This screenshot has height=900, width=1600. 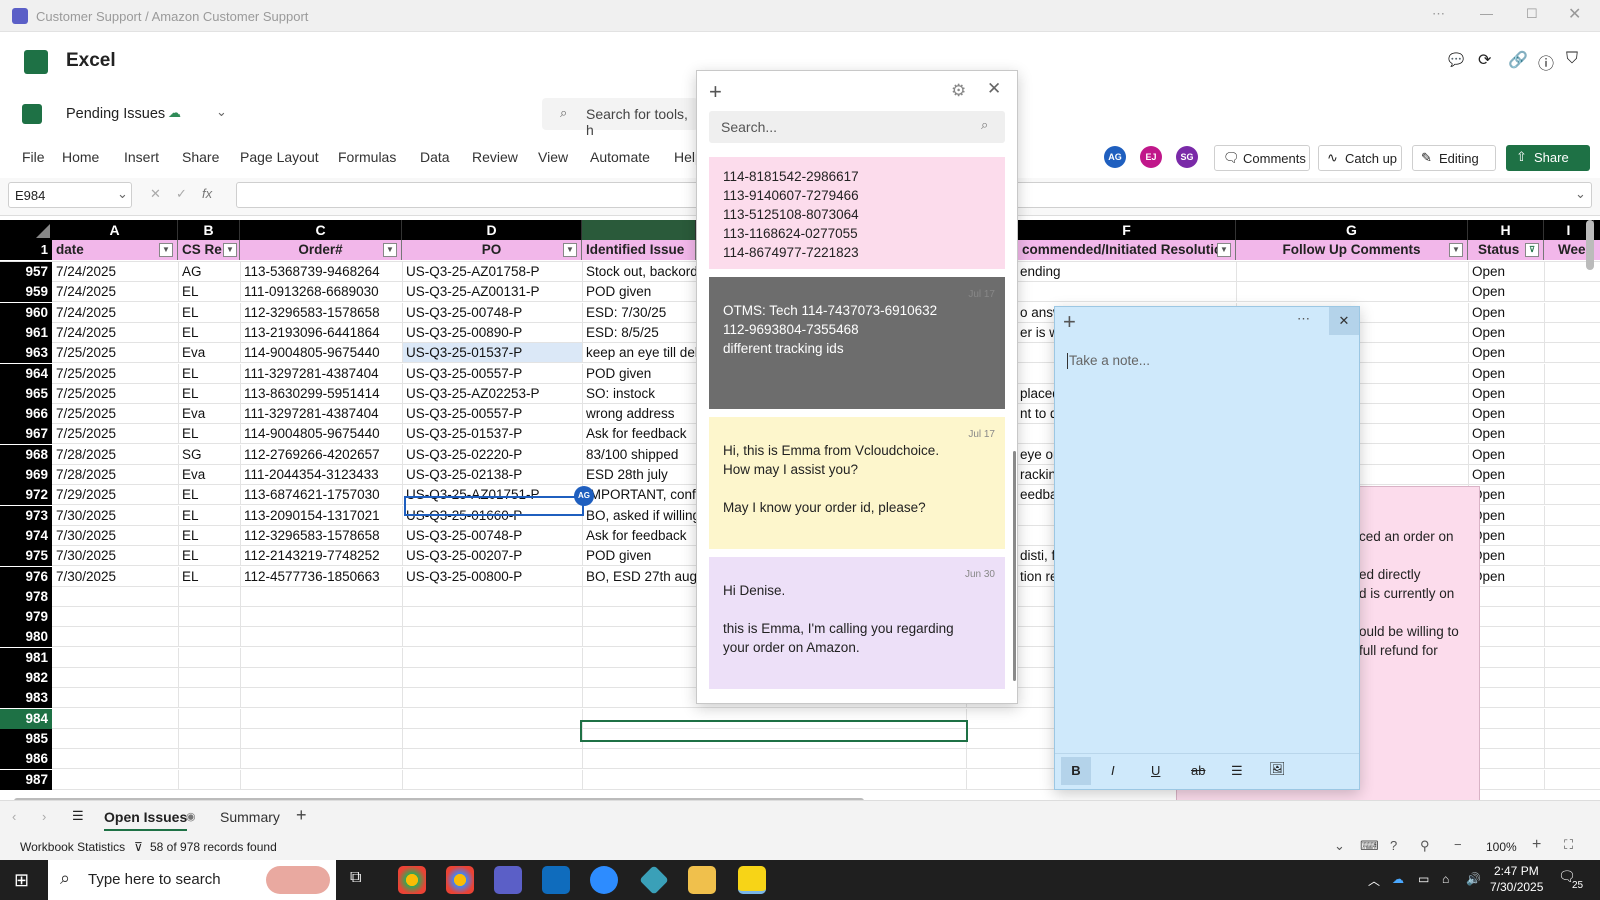 I want to click on cell-e: Ask for feedback, so click(x=641, y=536).